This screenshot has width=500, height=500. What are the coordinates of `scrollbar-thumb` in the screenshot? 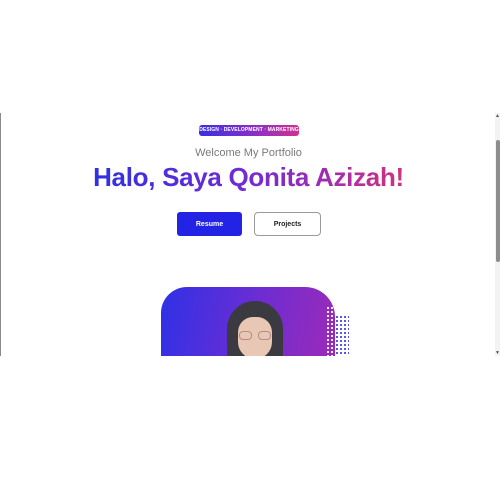 It's located at (498, 201).